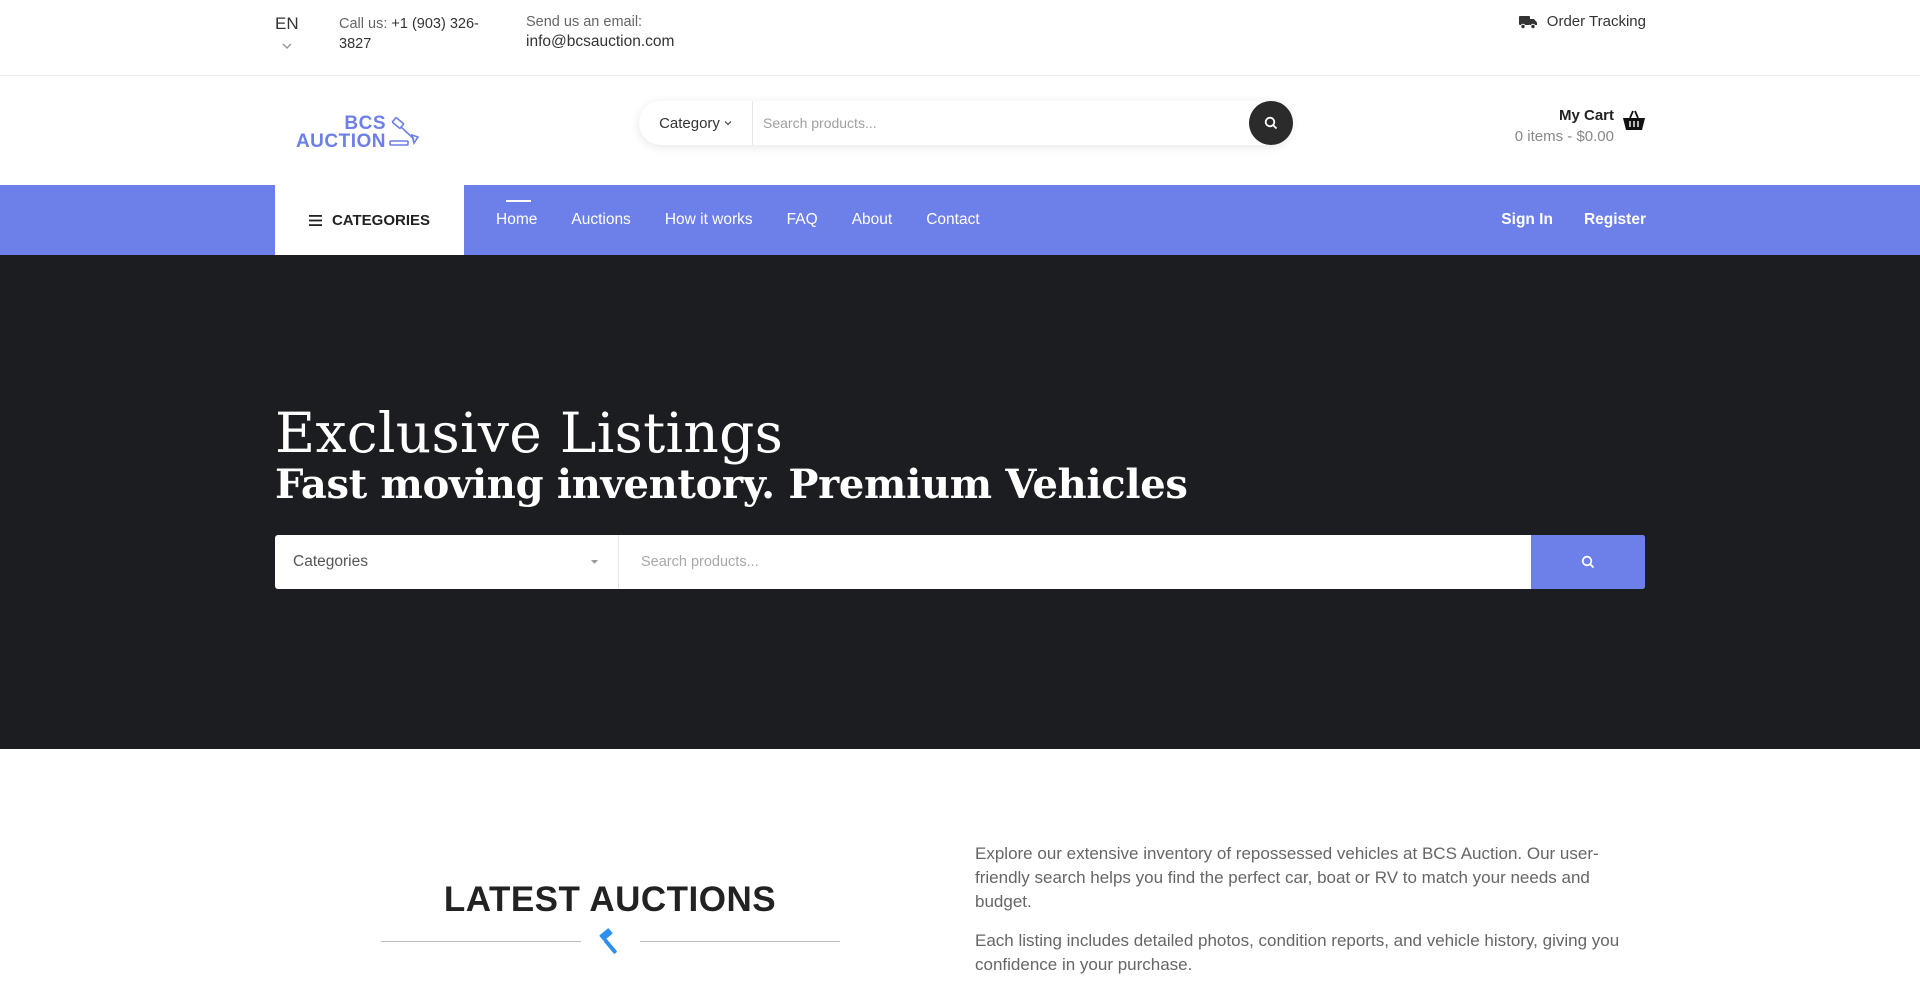 Image resolution: width=1920 pixels, height=993 pixels. I want to click on call-info: Call us: +1 (903) 326-3827, so click(414, 34).